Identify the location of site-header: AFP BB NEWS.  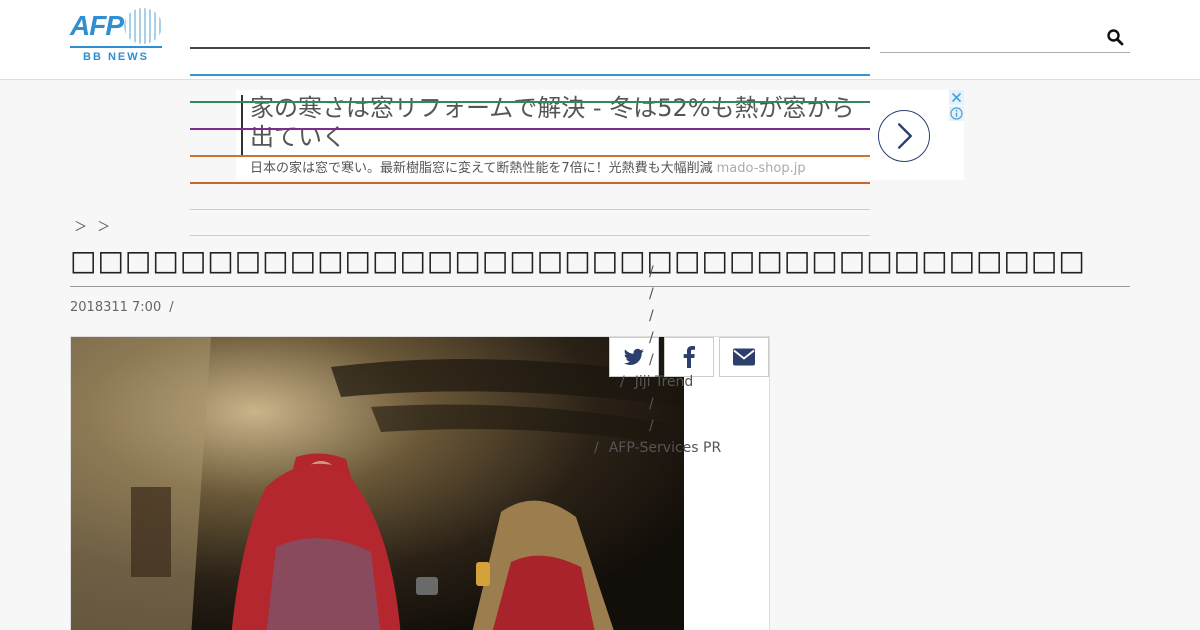
(600, 40).